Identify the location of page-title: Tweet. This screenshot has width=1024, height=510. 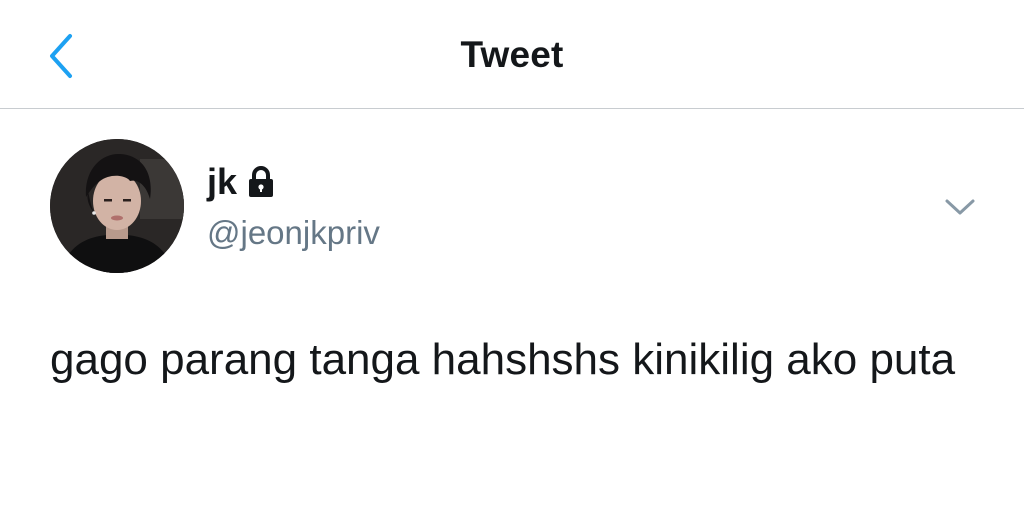
(512, 54).